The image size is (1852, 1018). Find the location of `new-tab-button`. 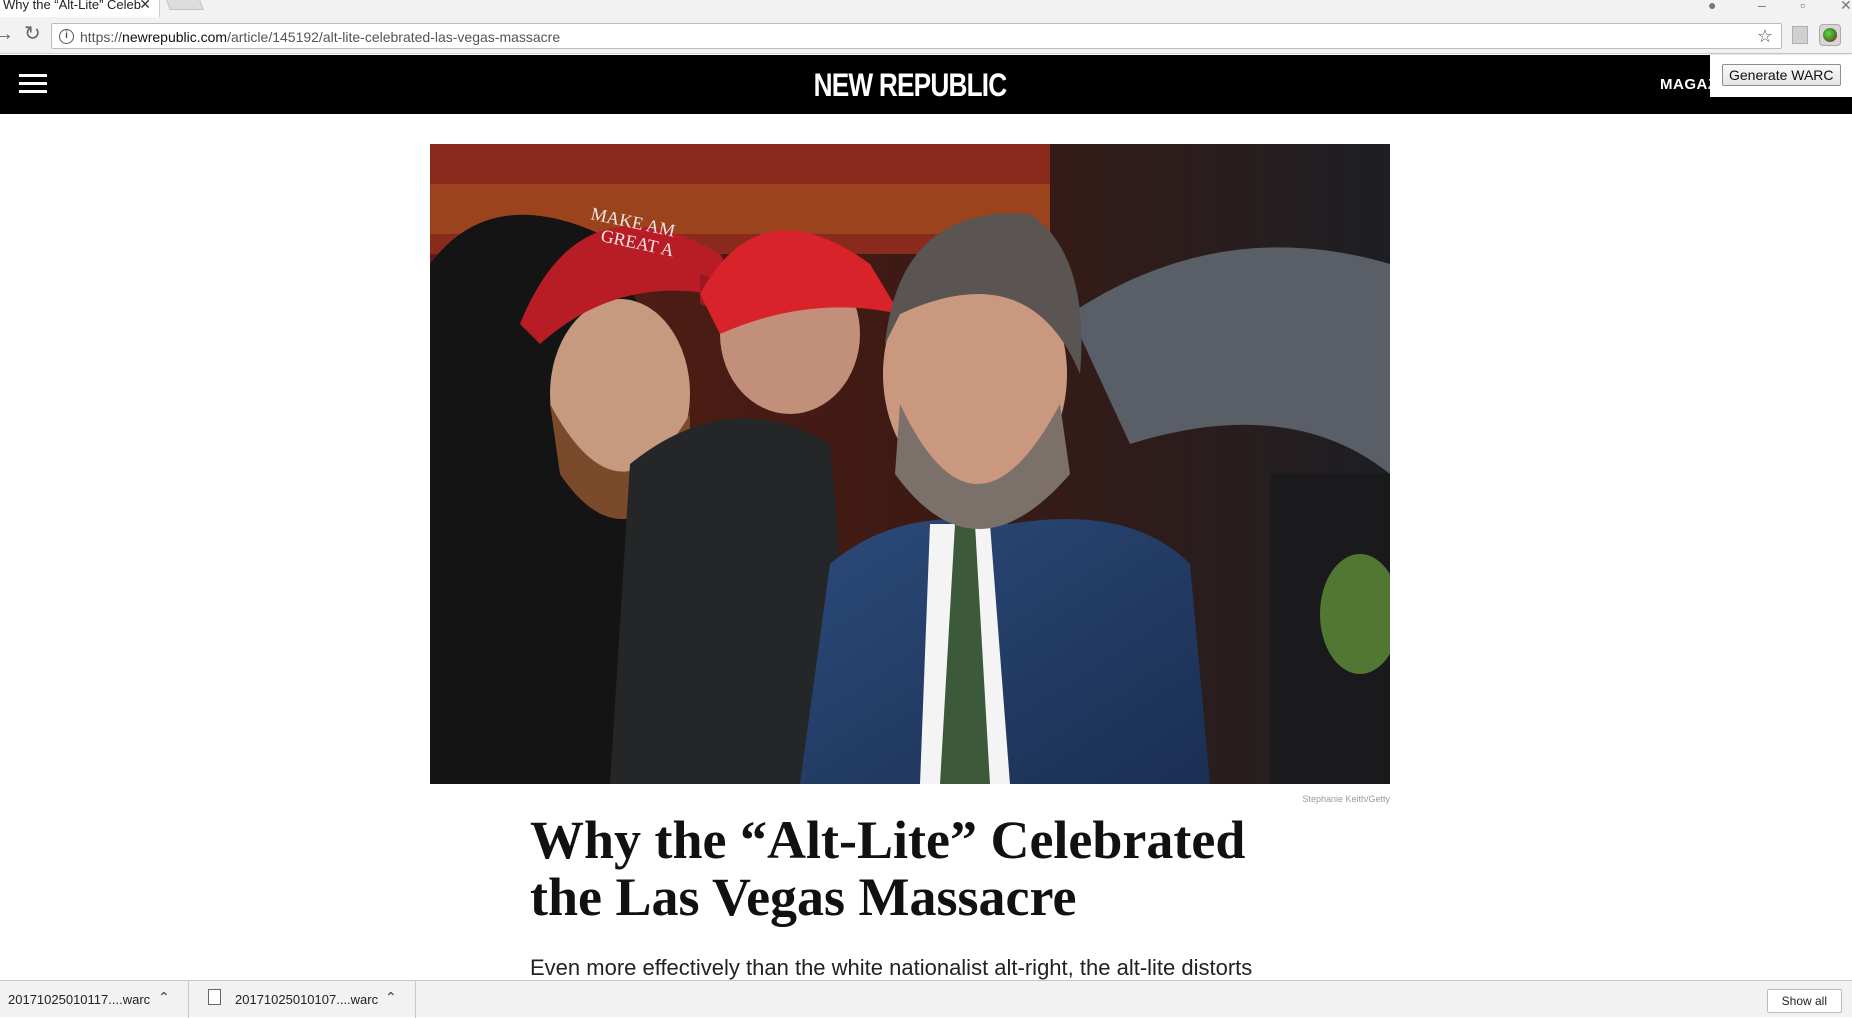

new-tab-button is located at coordinates (185, 5).